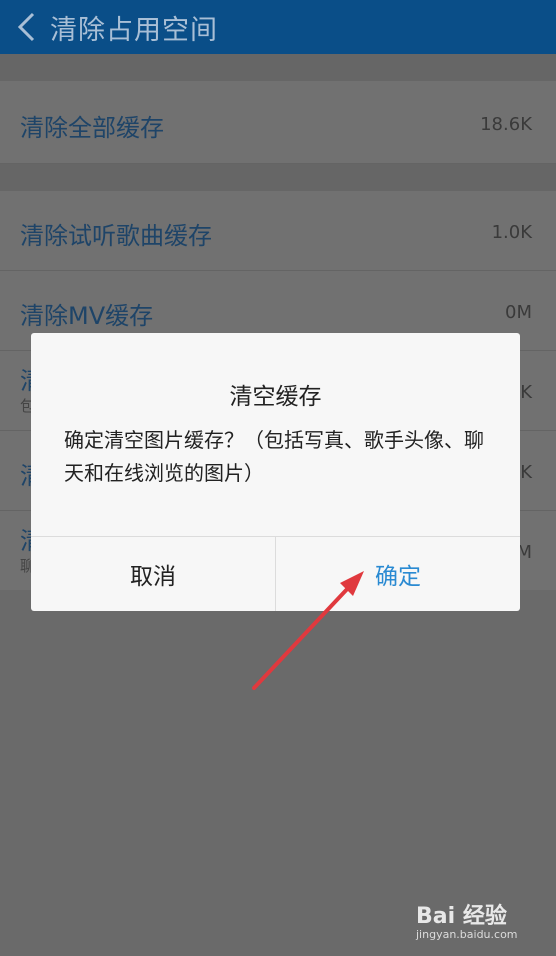 The image size is (556, 956). I want to click on row-size: 1.0K, so click(511, 232).